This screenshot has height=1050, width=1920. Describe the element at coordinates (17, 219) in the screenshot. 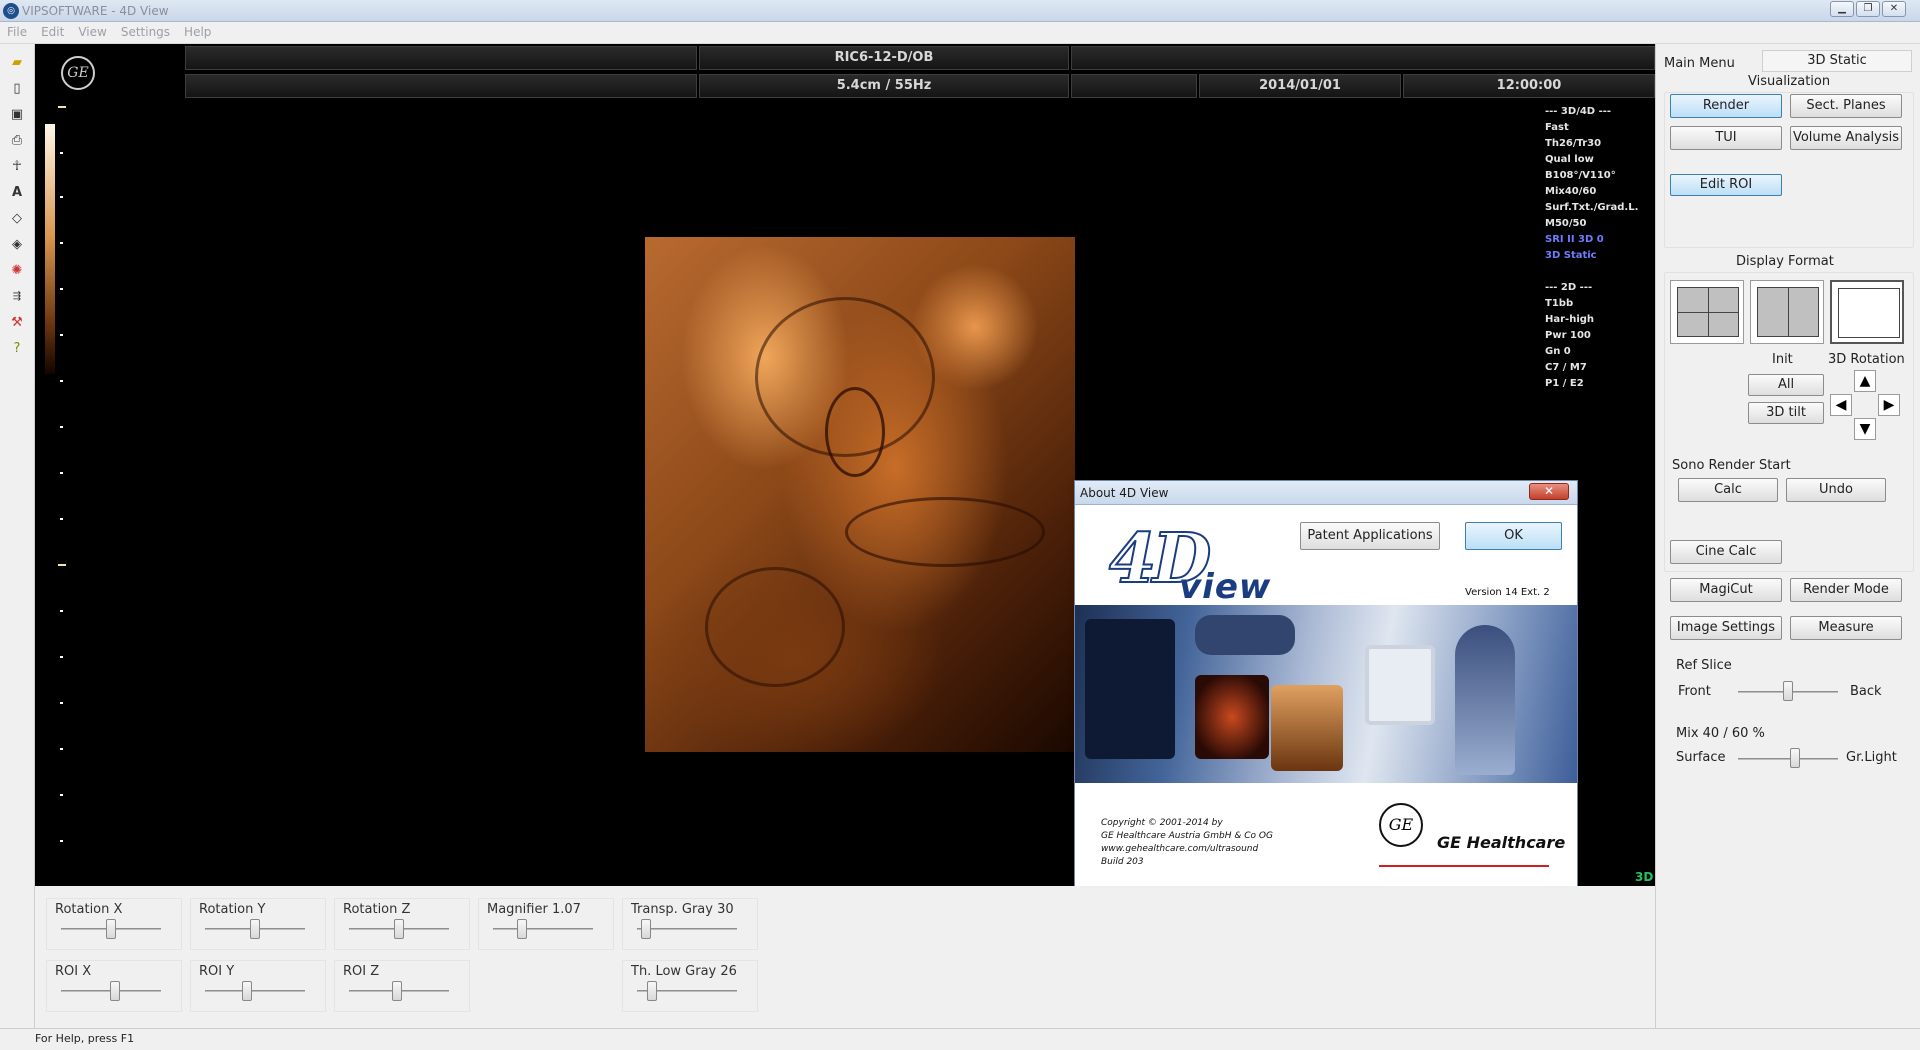

I see `diamond-icon: ◇` at that location.